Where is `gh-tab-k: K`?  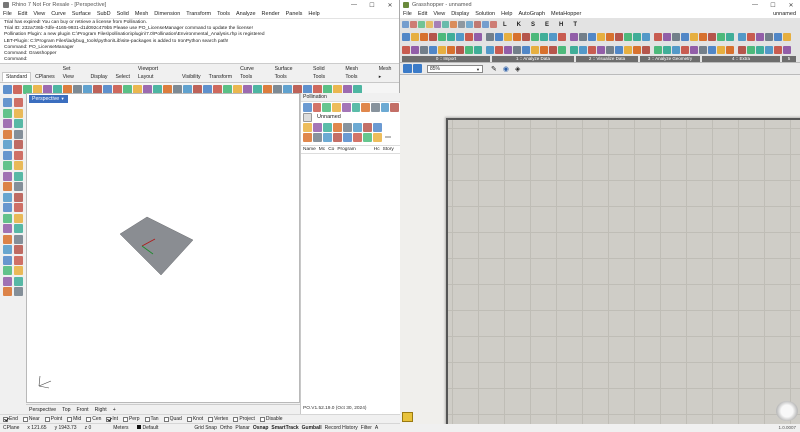 gh-tab-k: K is located at coordinates (519, 25).